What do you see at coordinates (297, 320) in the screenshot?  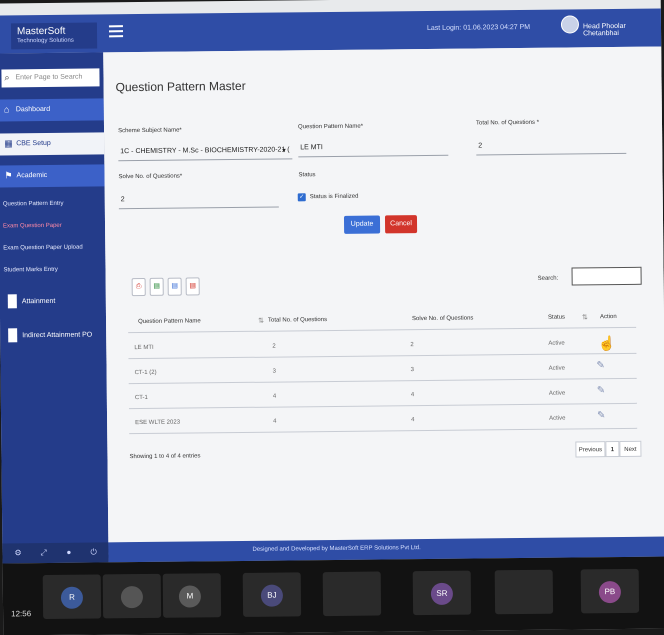 I see `column-header-total-questions: Total No. of Questions` at bounding box center [297, 320].